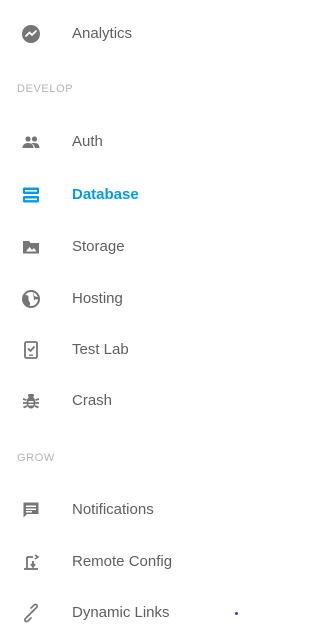 The height and width of the screenshot is (633, 323). Describe the element at coordinates (150, 195) in the screenshot. I see `sidebar-item-database: Database` at that location.